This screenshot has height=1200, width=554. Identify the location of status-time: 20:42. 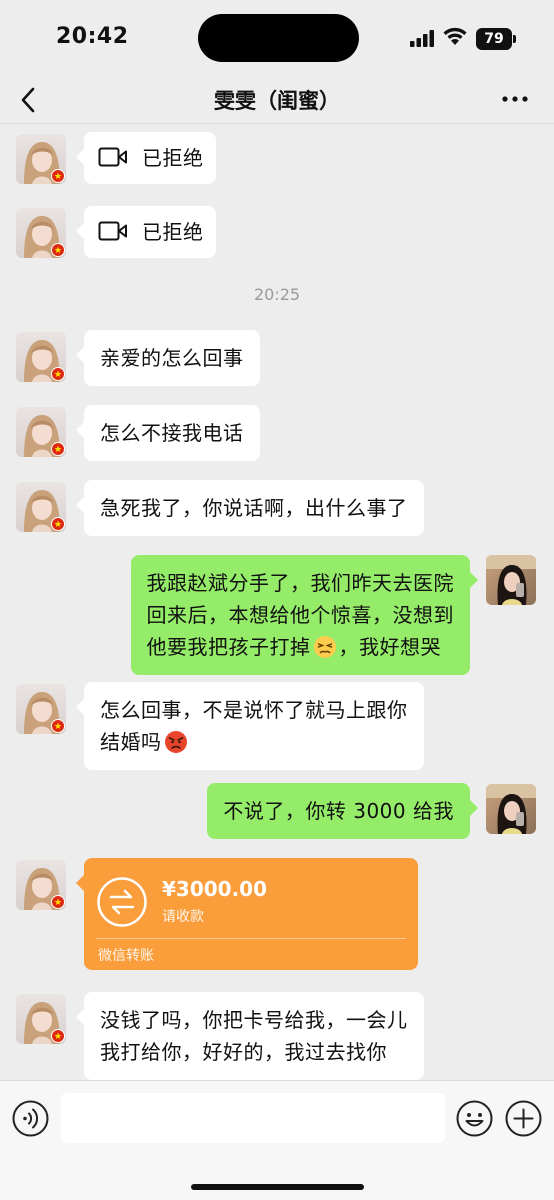
(92, 36).